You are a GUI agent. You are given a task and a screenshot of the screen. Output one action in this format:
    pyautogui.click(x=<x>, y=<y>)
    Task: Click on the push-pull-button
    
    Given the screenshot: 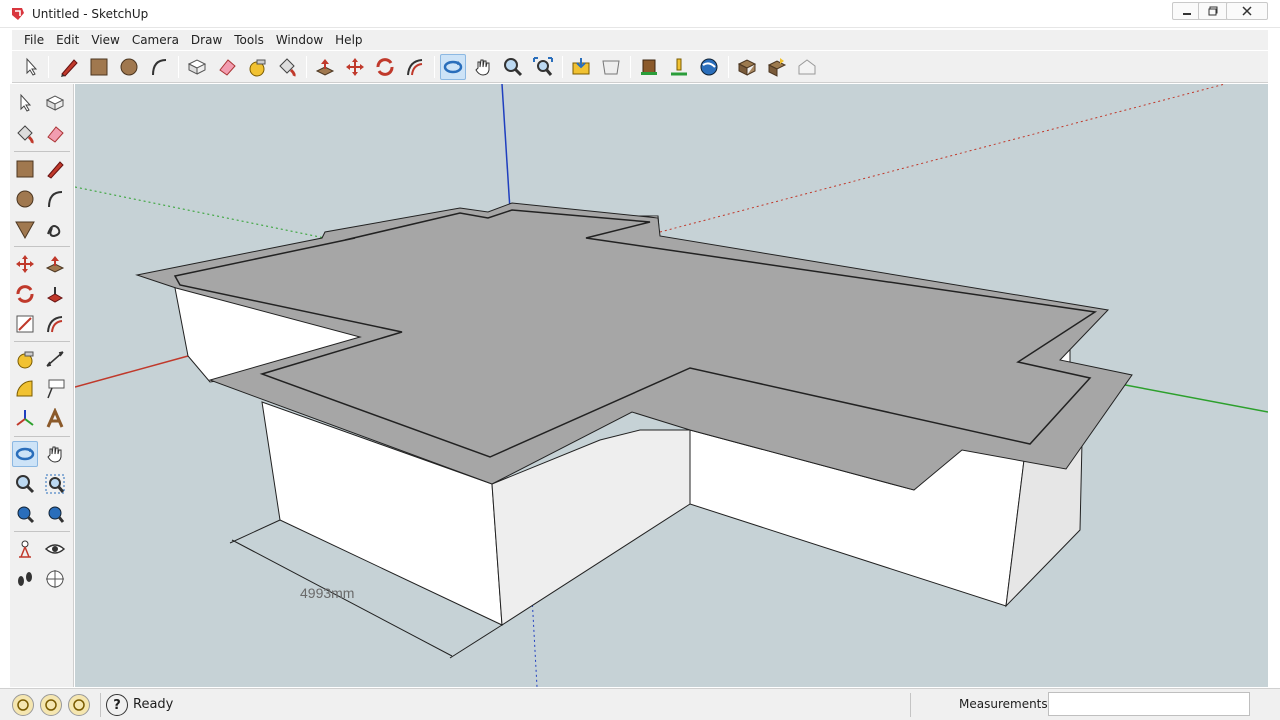 What is the action you would take?
    pyautogui.click(x=325, y=67)
    